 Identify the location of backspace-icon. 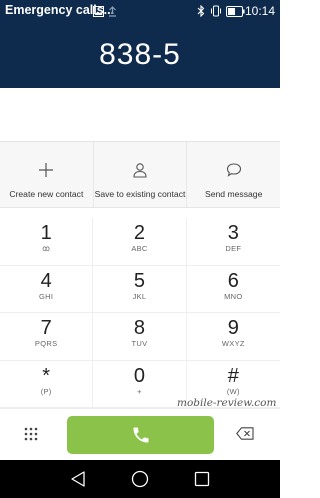
(245, 436).